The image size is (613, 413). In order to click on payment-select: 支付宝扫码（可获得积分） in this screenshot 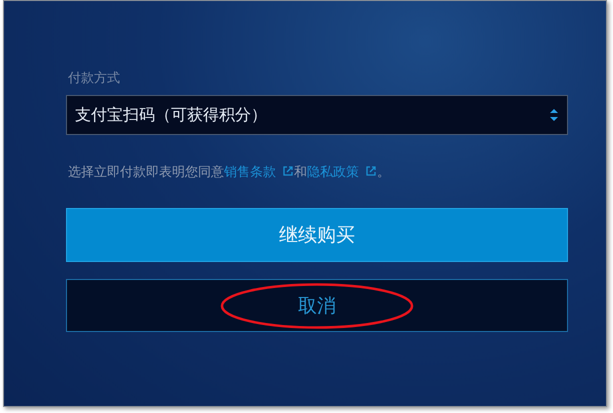, I will do `click(317, 115)`.